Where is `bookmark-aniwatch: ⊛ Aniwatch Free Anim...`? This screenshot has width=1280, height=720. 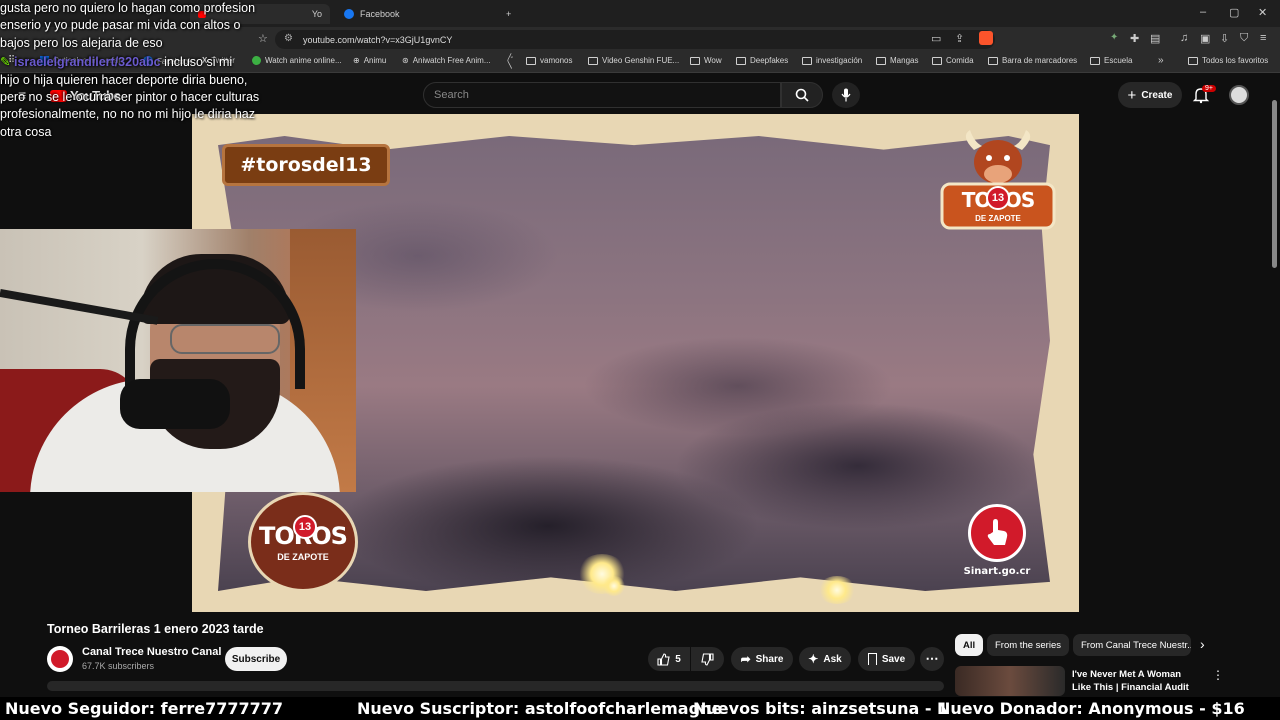
bookmark-aniwatch: ⊛ Aniwatch Free Anim... is located at coordinates (446, 60).